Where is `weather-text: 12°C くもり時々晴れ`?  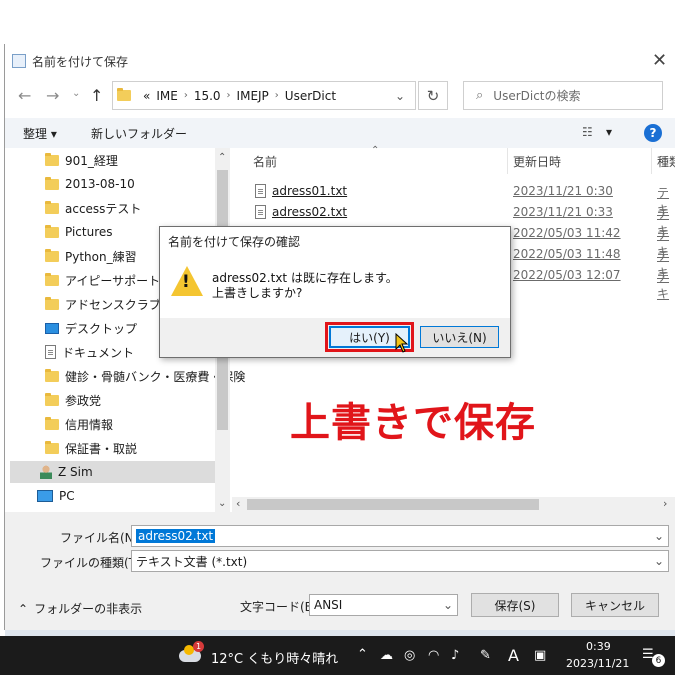 weather-text: 12°C くもり時々晴れ is located at coordinates (274, 657).